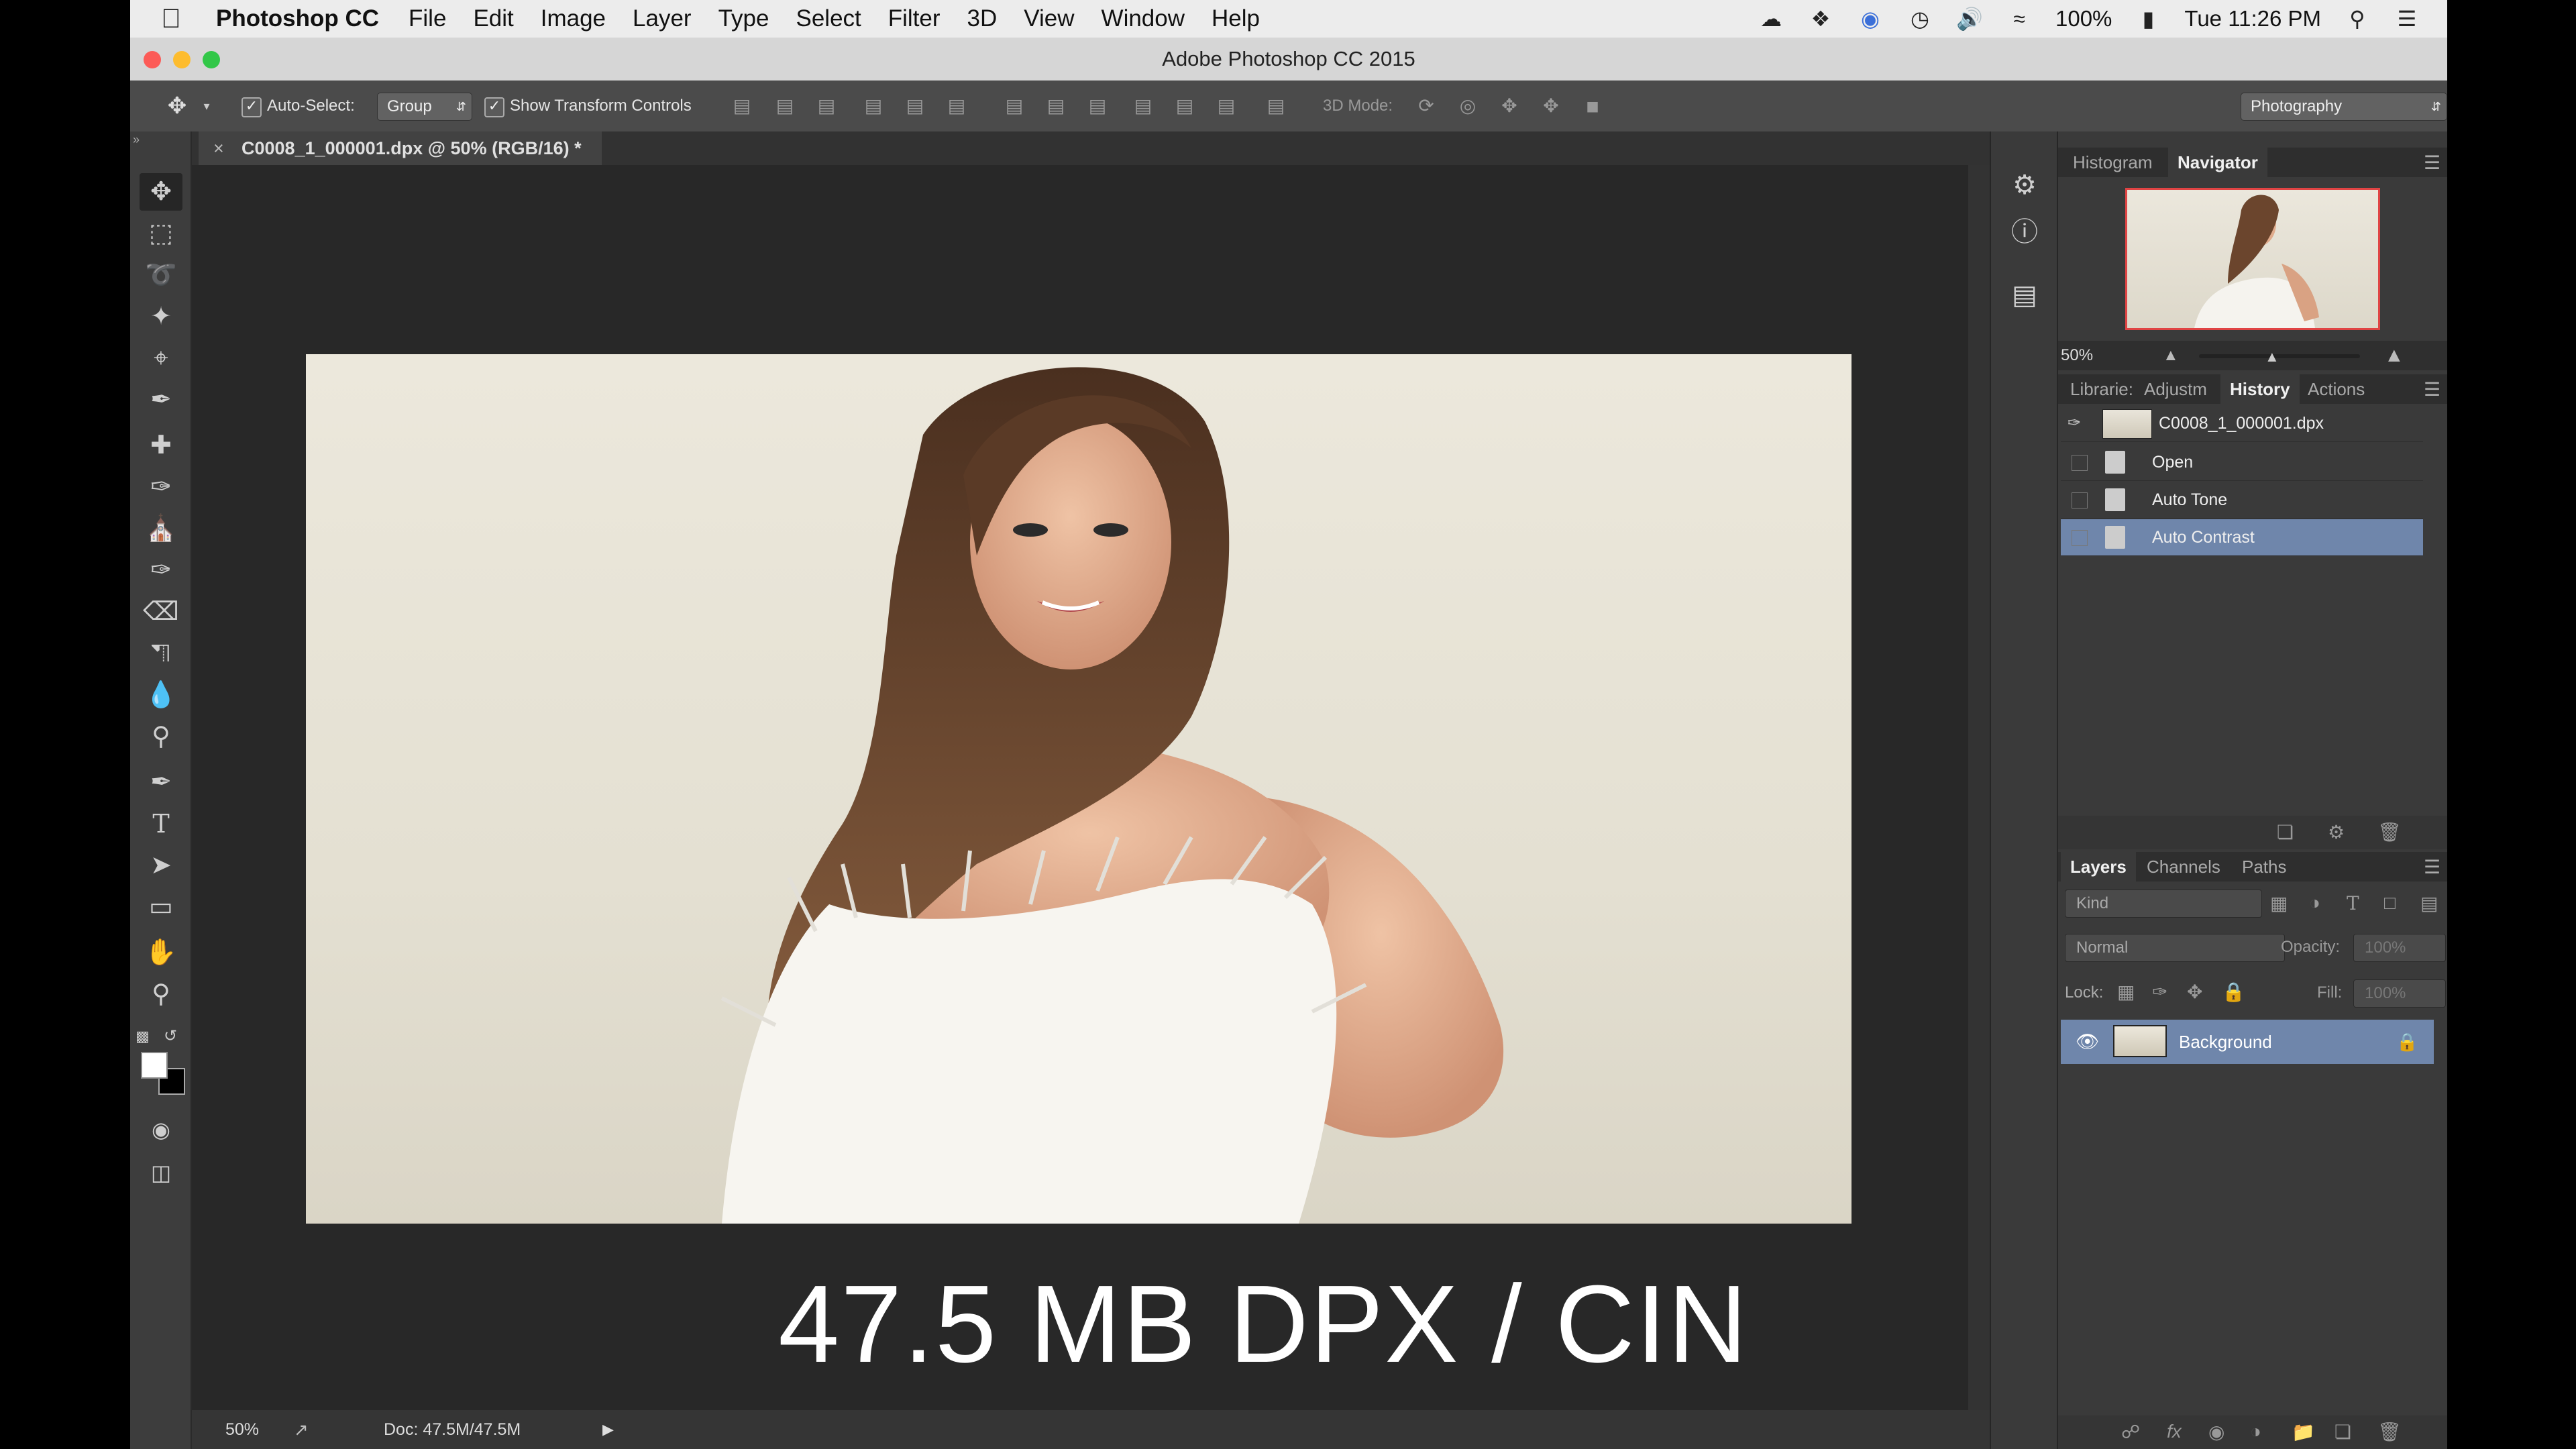 The height and width of the screenshot is (1449, 2576). Describe the element at coordinates (161, 1172) in the screenshot. I see `screen-mode-icon: ◫` at that location.